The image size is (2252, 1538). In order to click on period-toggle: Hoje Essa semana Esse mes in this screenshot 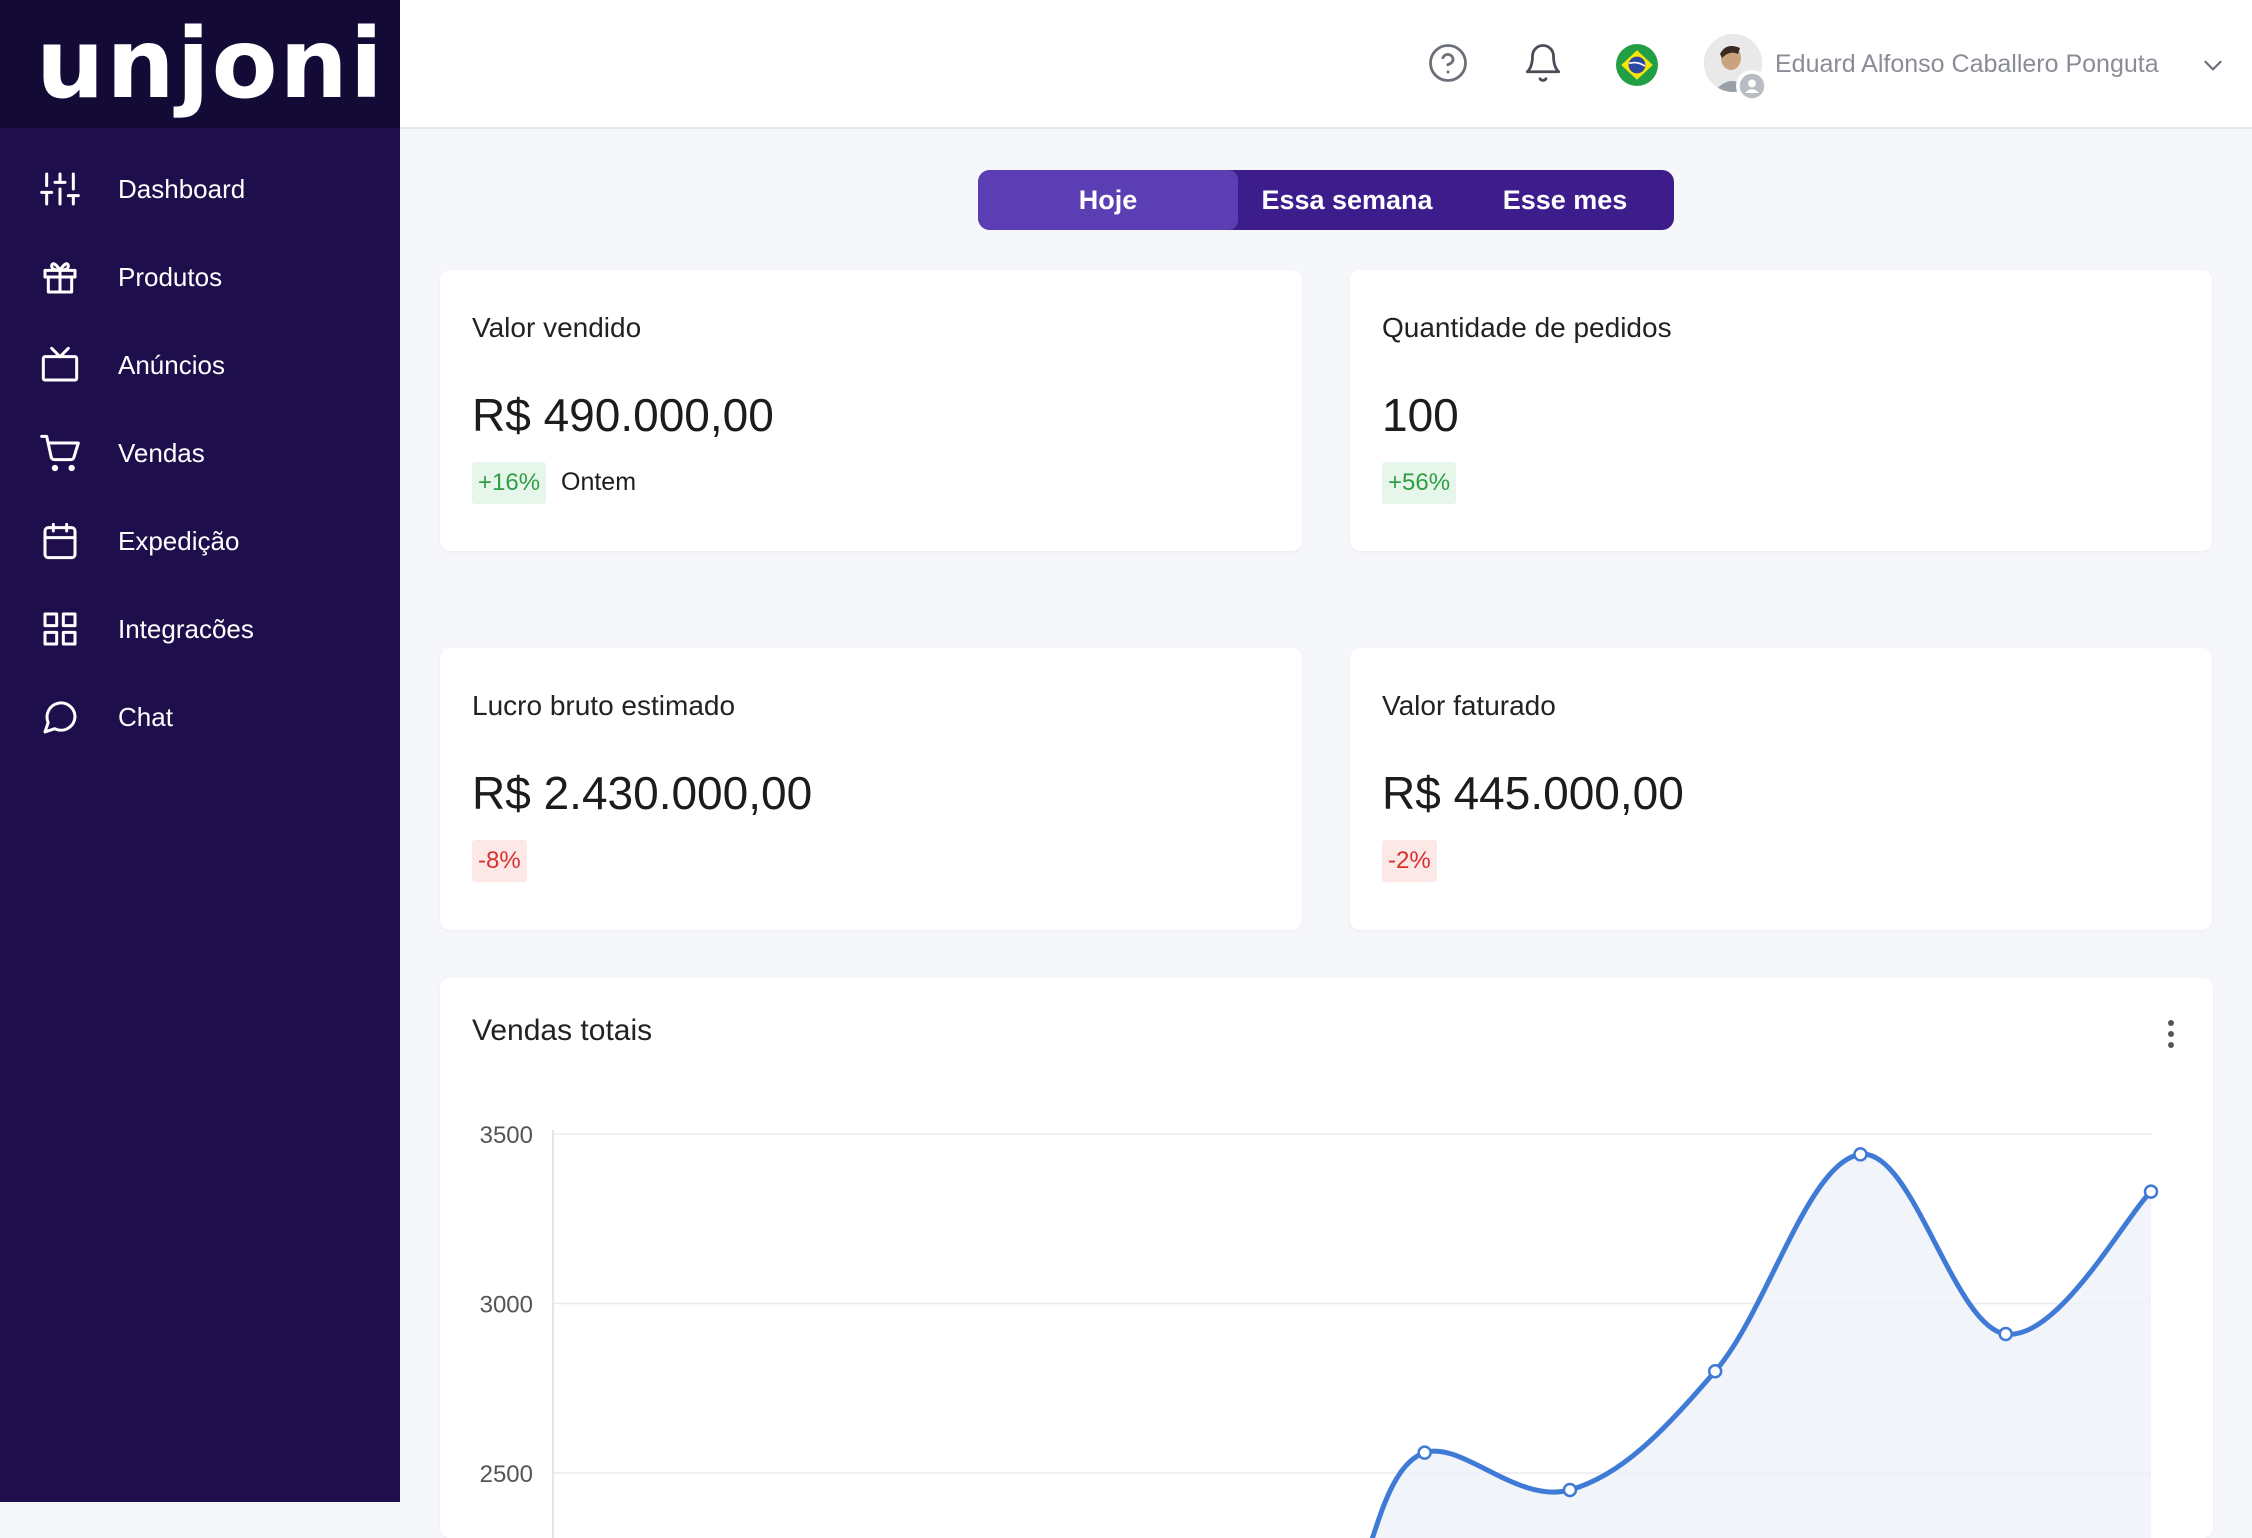, I will do `click(1326, 200)`.